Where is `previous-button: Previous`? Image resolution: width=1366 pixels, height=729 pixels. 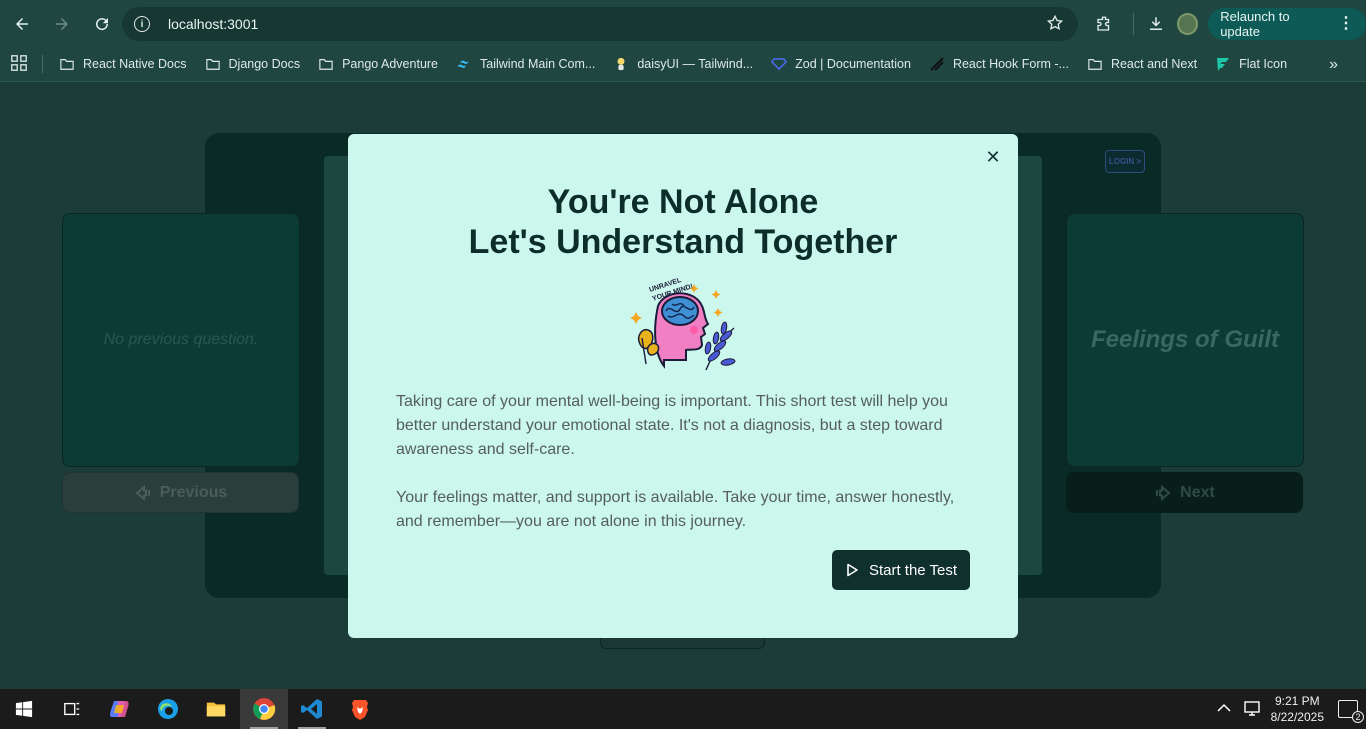 previous-button: Previous is located at coordinates (180, 492).